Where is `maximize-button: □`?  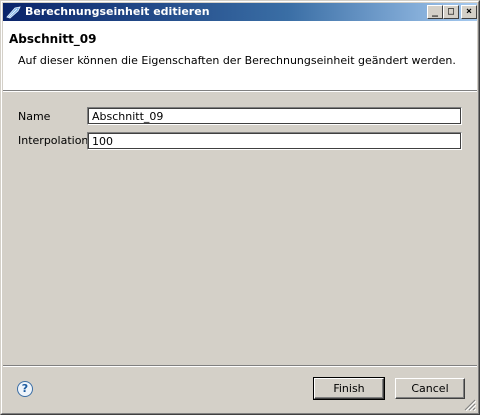
maximize-button: □ is located at coordinates (451, 12).